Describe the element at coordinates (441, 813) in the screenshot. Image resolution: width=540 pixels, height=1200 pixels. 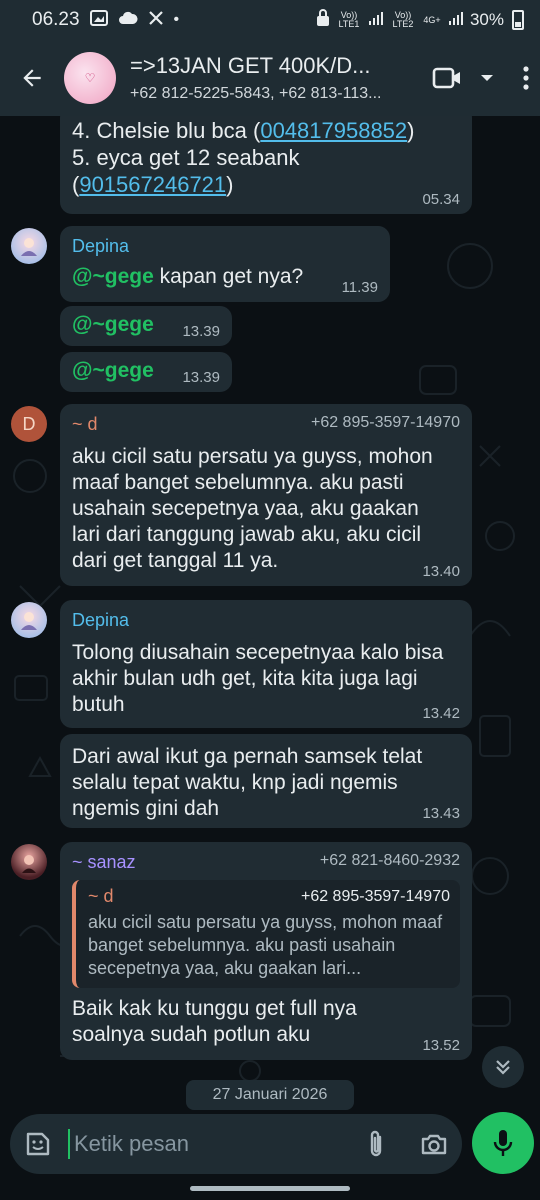
I see `message-time: 13.43` at that location.